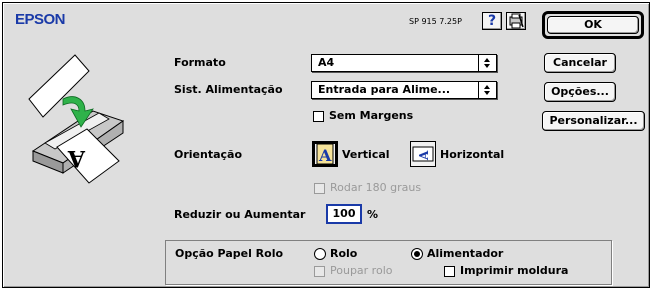  What do you see at coordinates (343, 253) in the screenshot?
I see `roll-radio-label: Rolo` at bounding box center [343, 253].